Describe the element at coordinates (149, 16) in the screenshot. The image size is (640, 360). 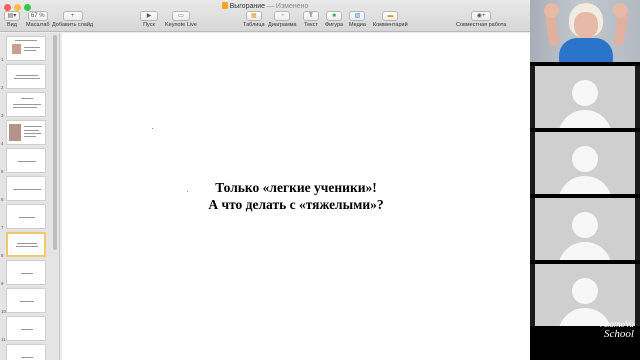
I see `play-icon: ▶` at that location.